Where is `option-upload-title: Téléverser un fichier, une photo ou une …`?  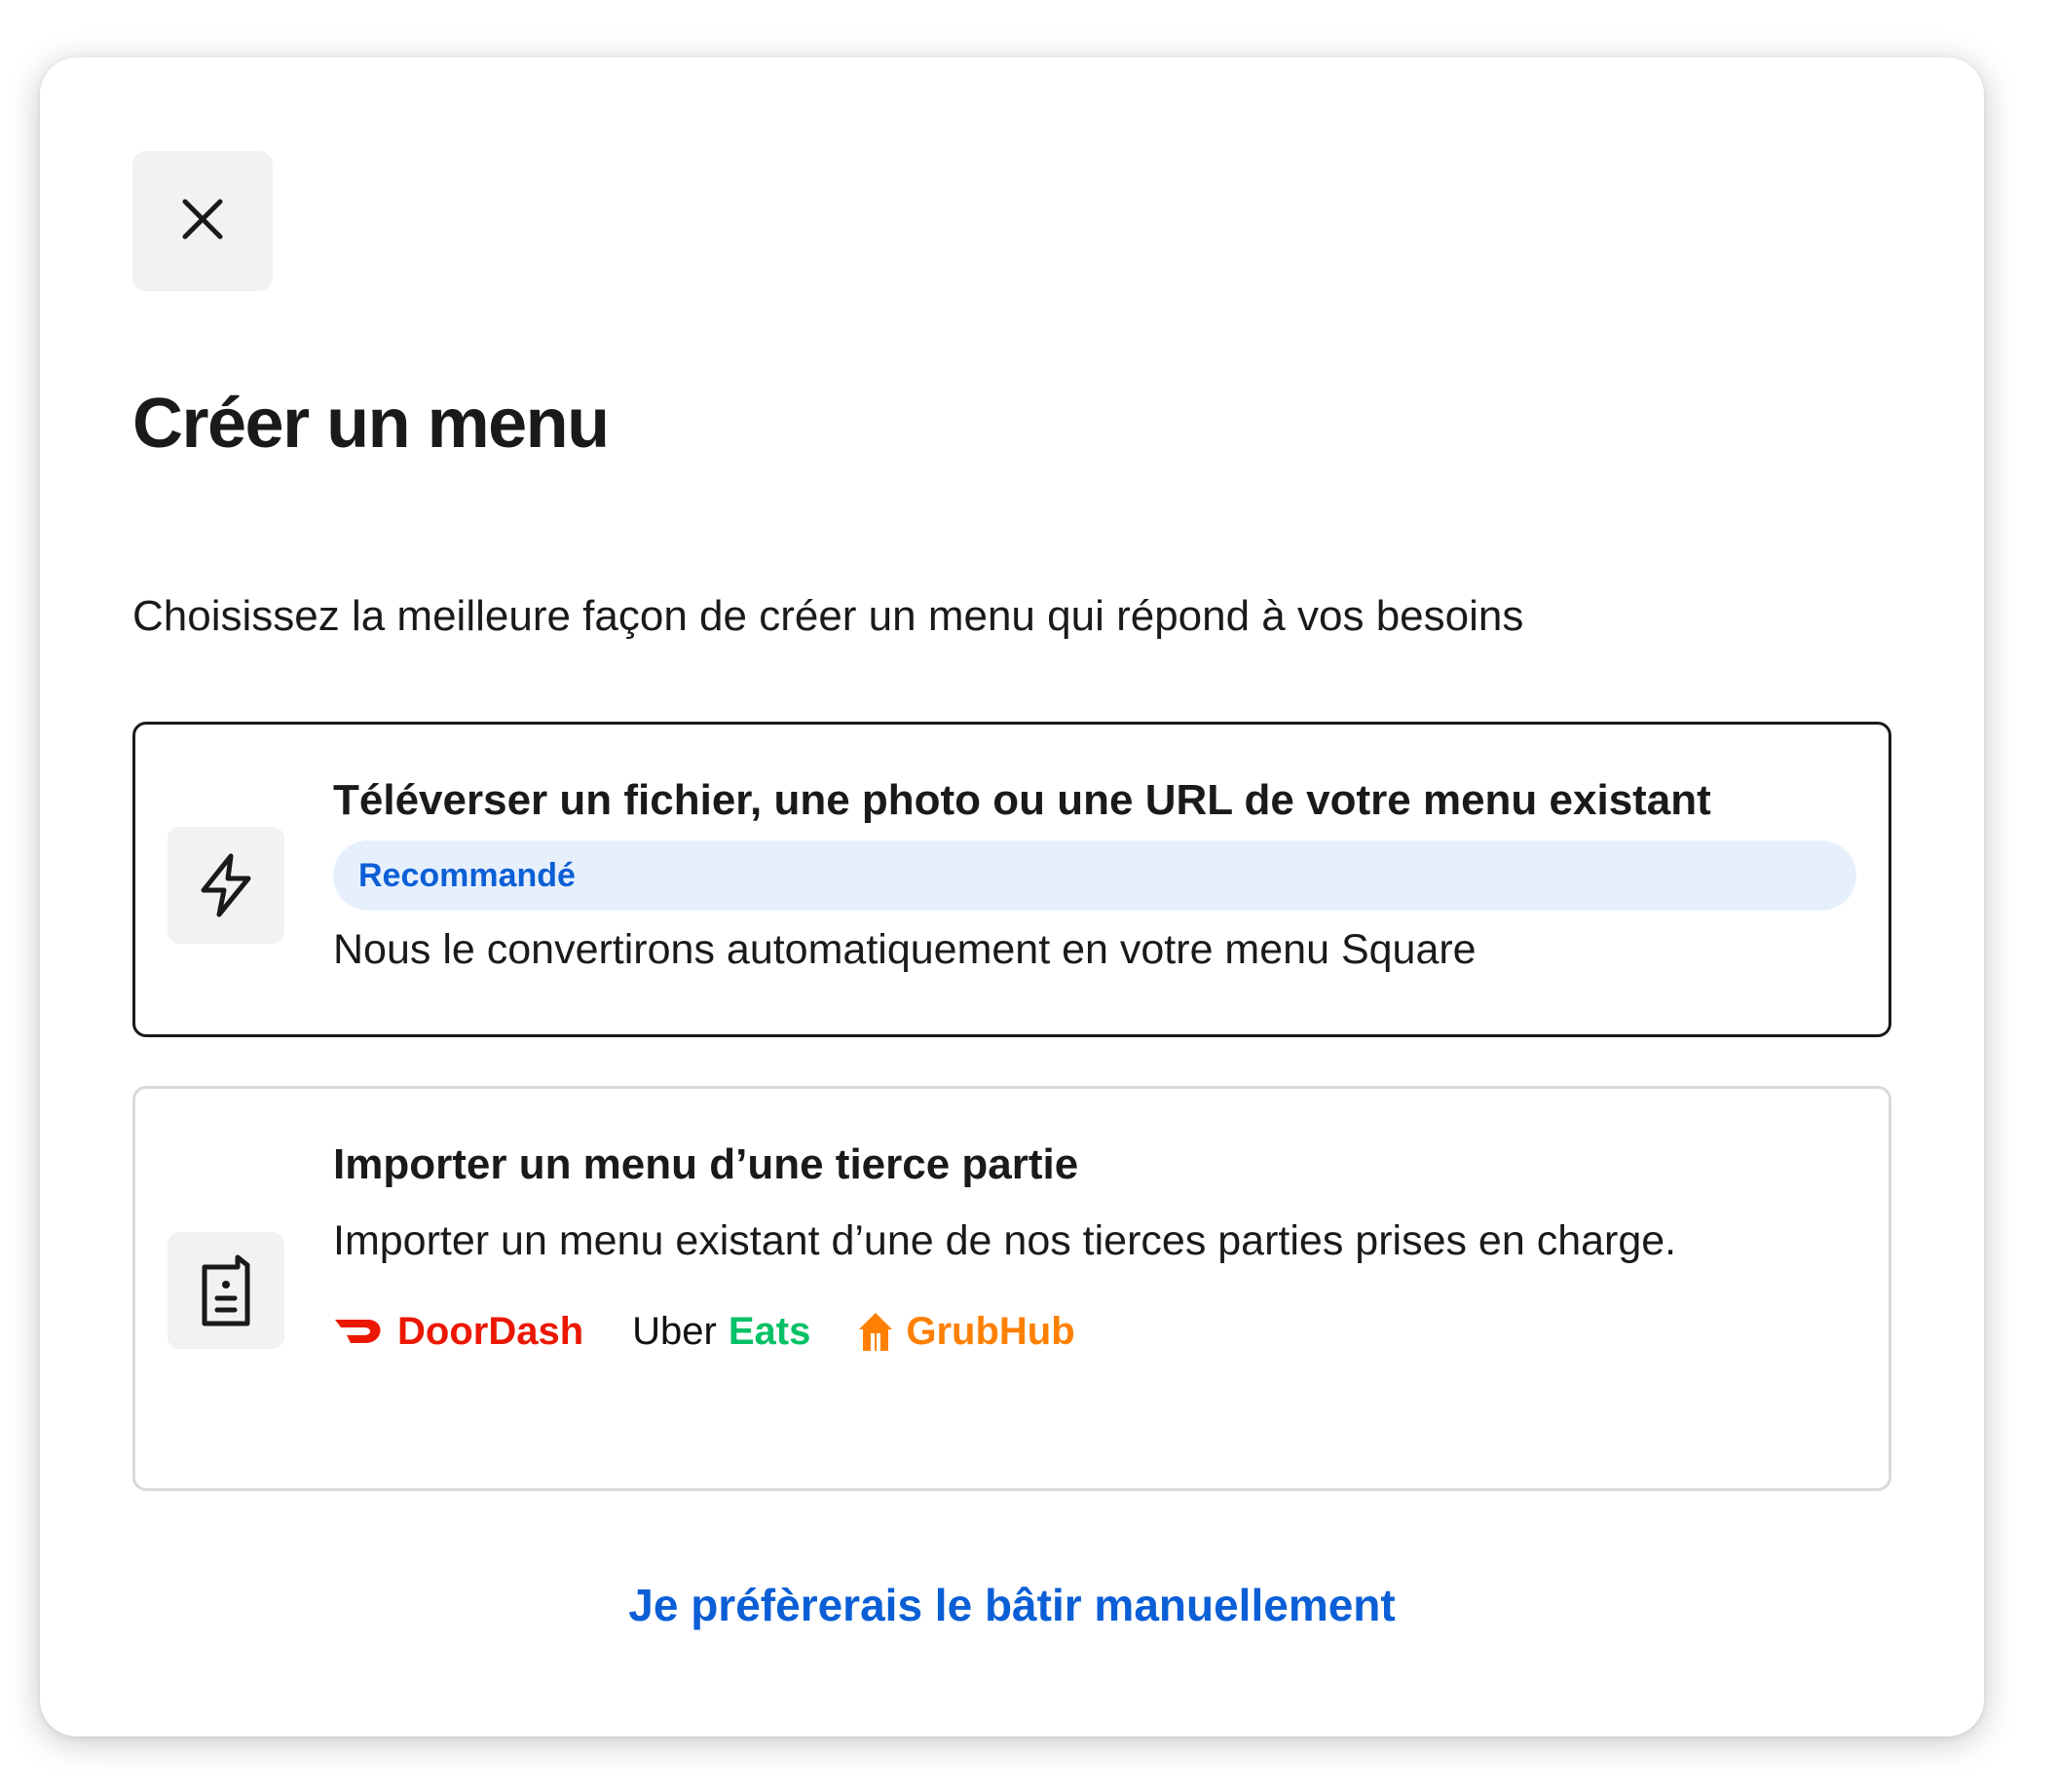
option-upload-title: Téléverser un fichier, une photo ou une … is located at coordinates (1022, 800).